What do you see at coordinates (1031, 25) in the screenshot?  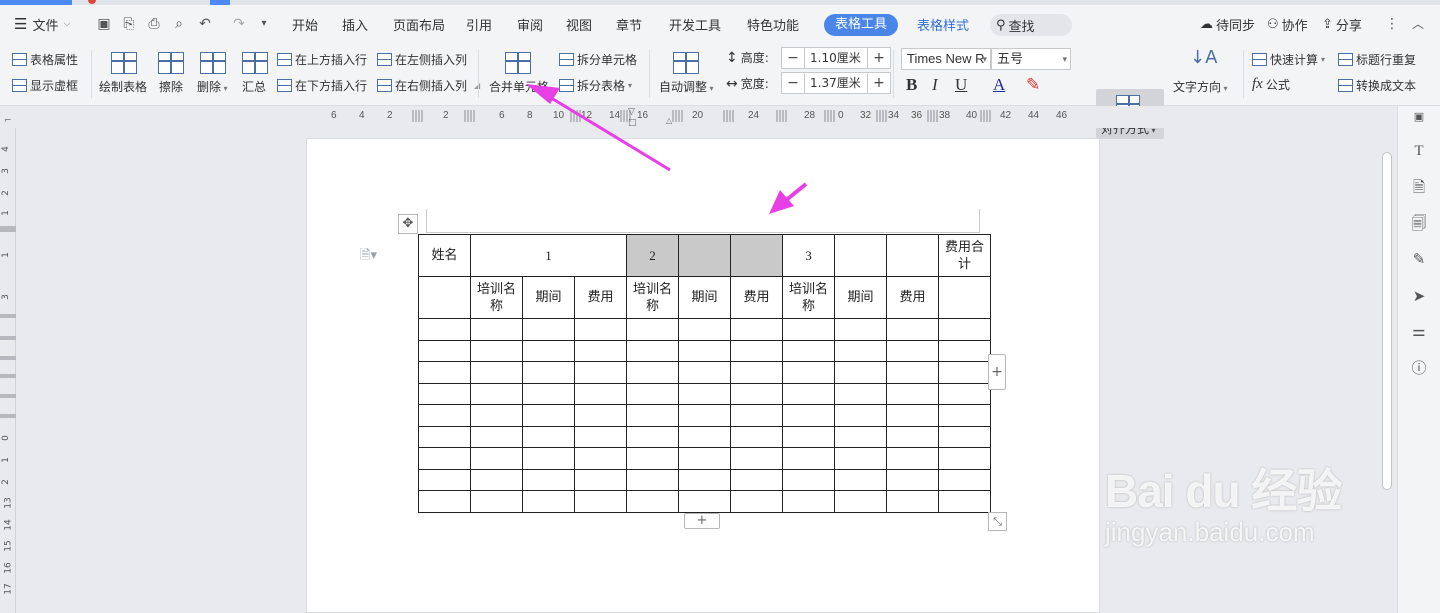 I see `search-button: ⚲ 查找` at bounding box center [1031, 25].